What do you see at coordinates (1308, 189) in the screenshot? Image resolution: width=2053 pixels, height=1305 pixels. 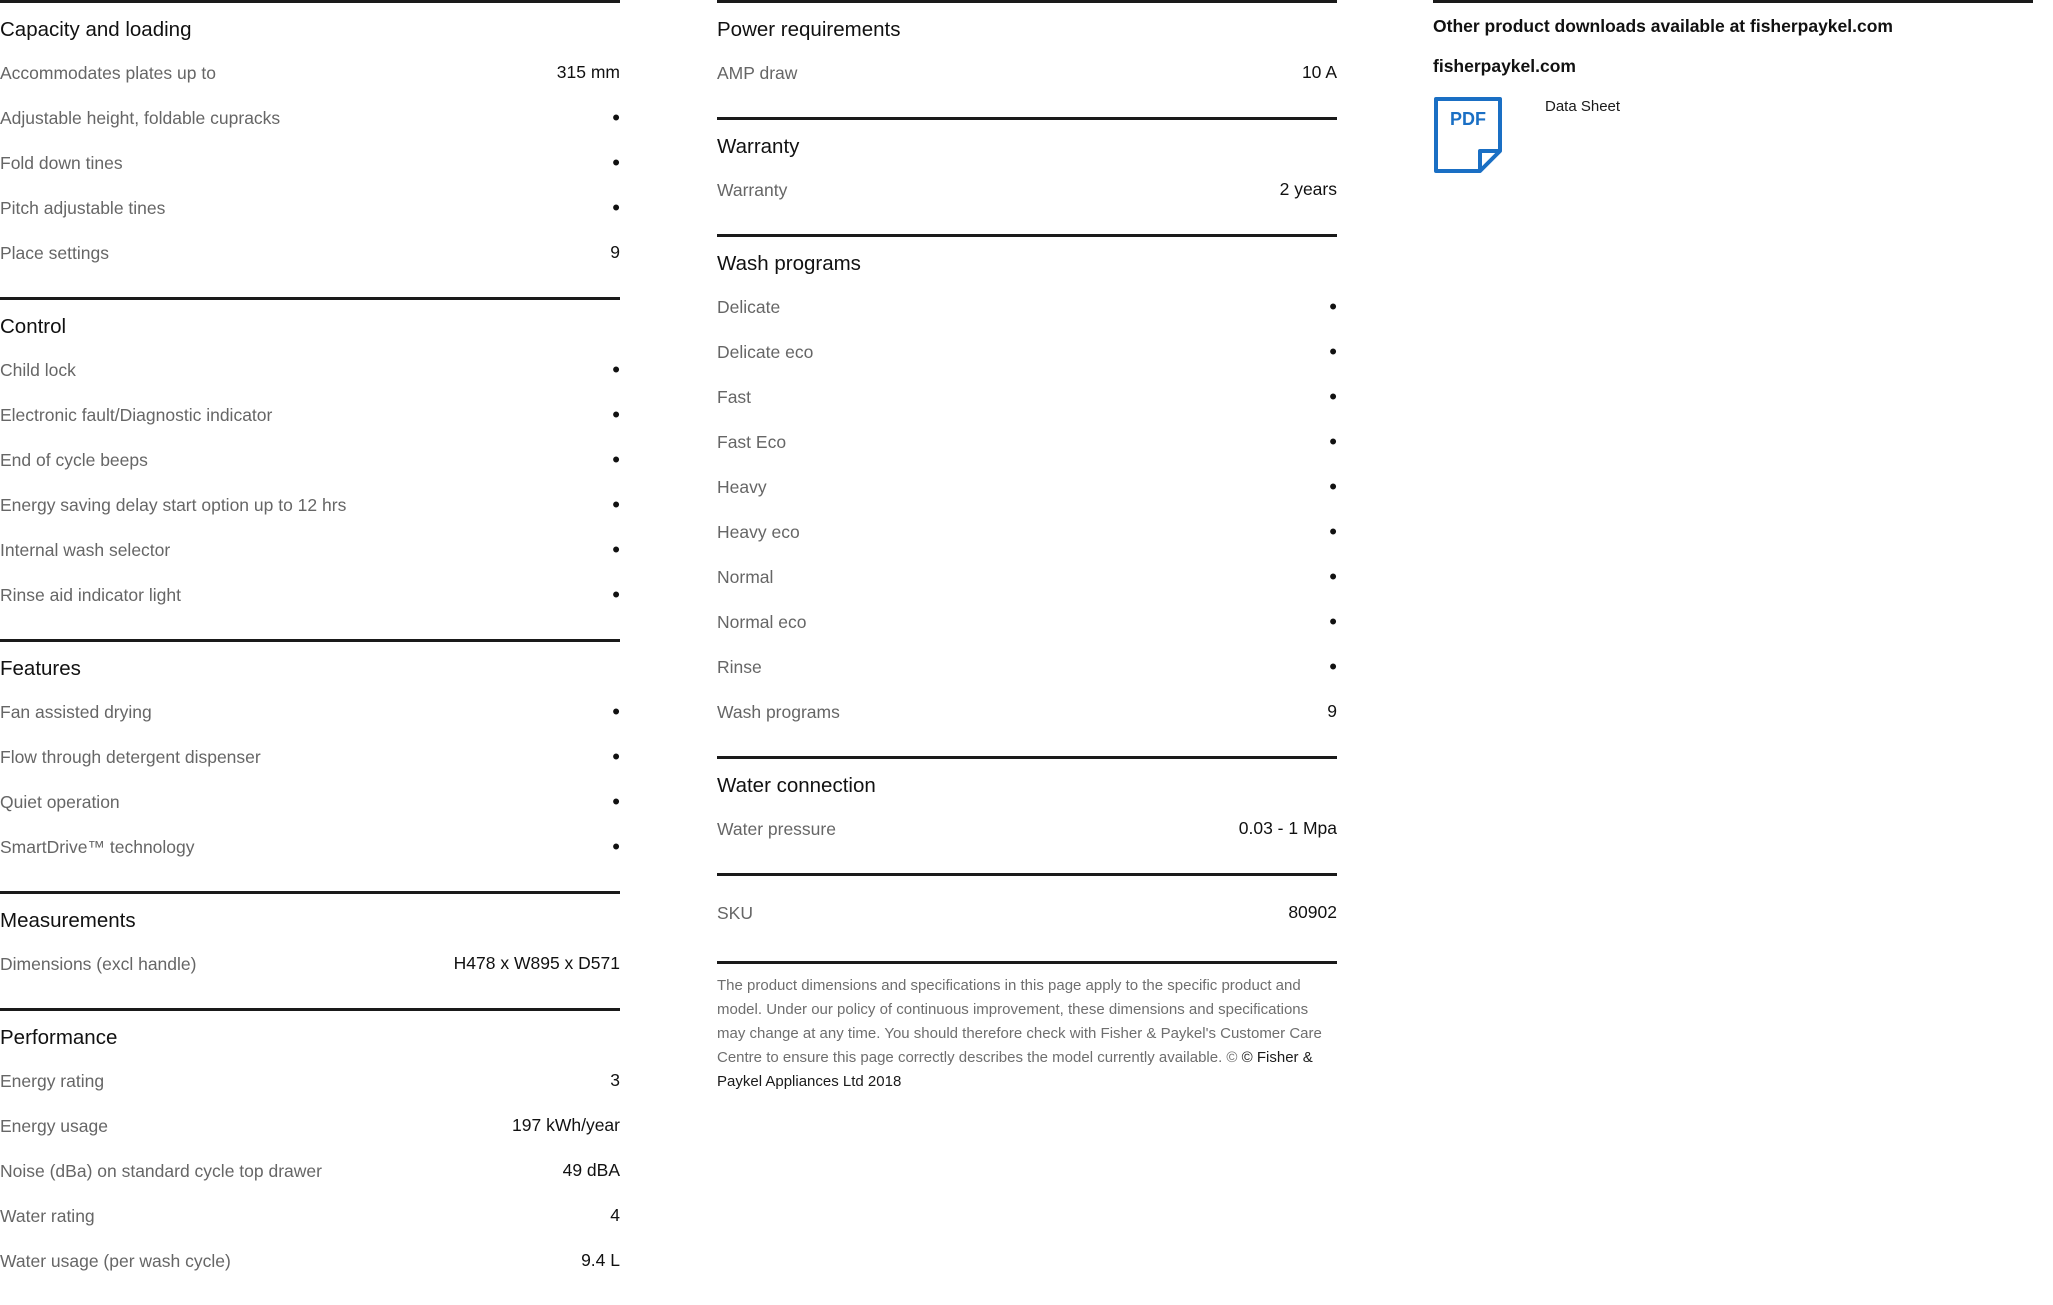 I see `spec-value: 2 years` at bounding box center [1308, 189].